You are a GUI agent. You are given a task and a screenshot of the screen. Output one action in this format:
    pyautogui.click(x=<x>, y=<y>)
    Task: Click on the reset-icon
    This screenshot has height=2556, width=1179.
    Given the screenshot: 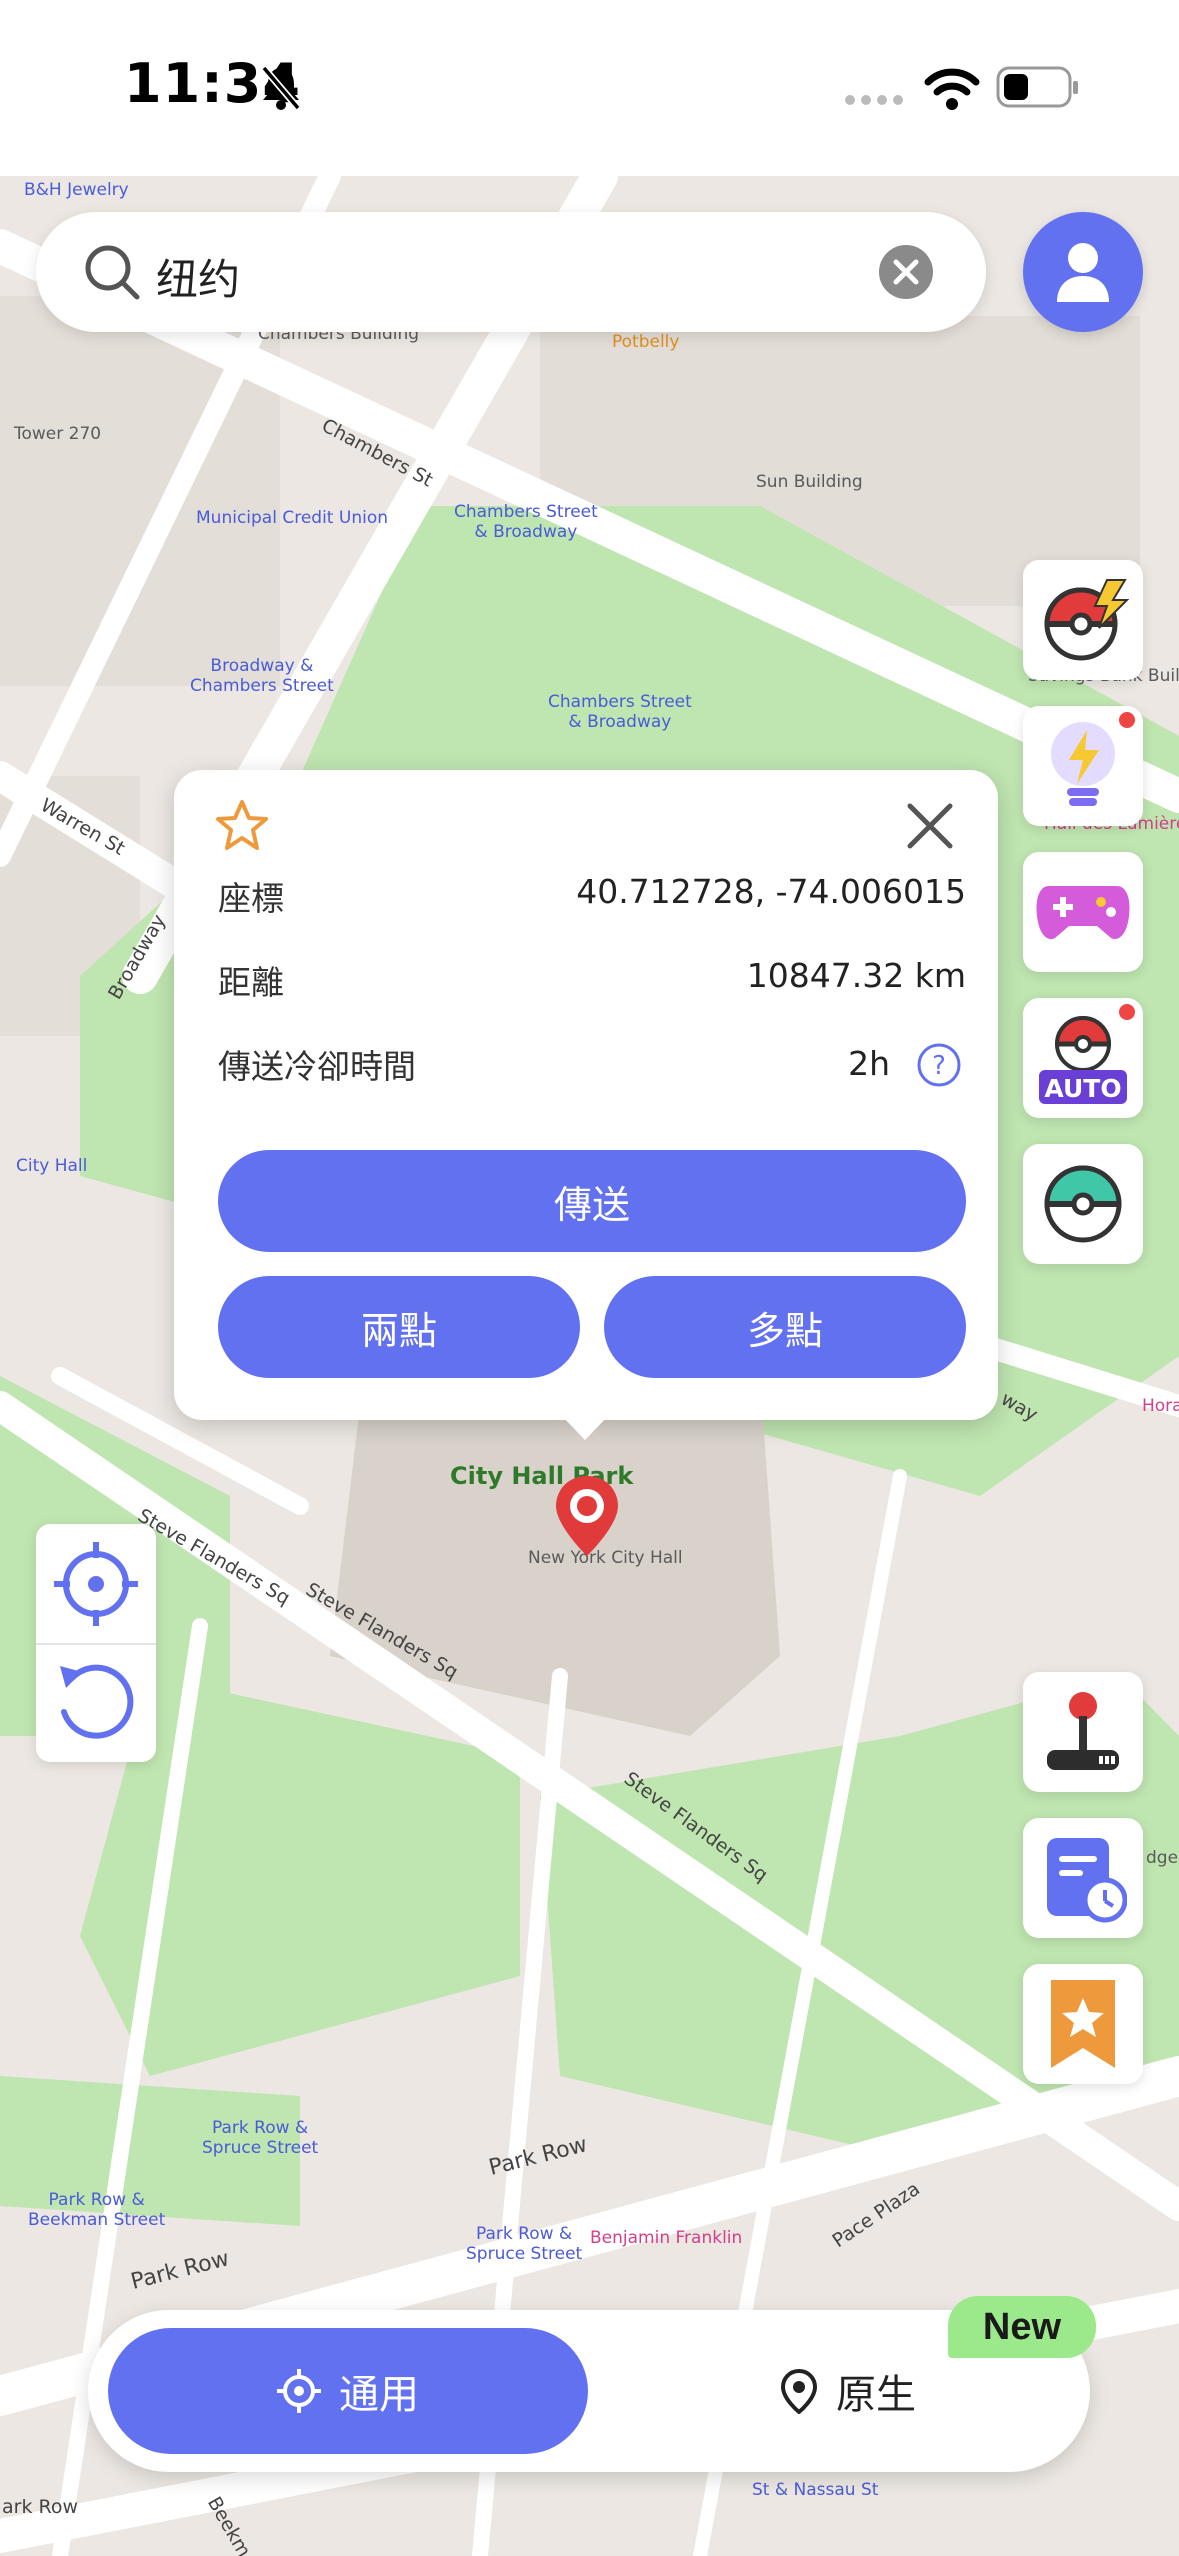 What is the action you would take?
    pyautogui.click(x=96, y=1702)
    